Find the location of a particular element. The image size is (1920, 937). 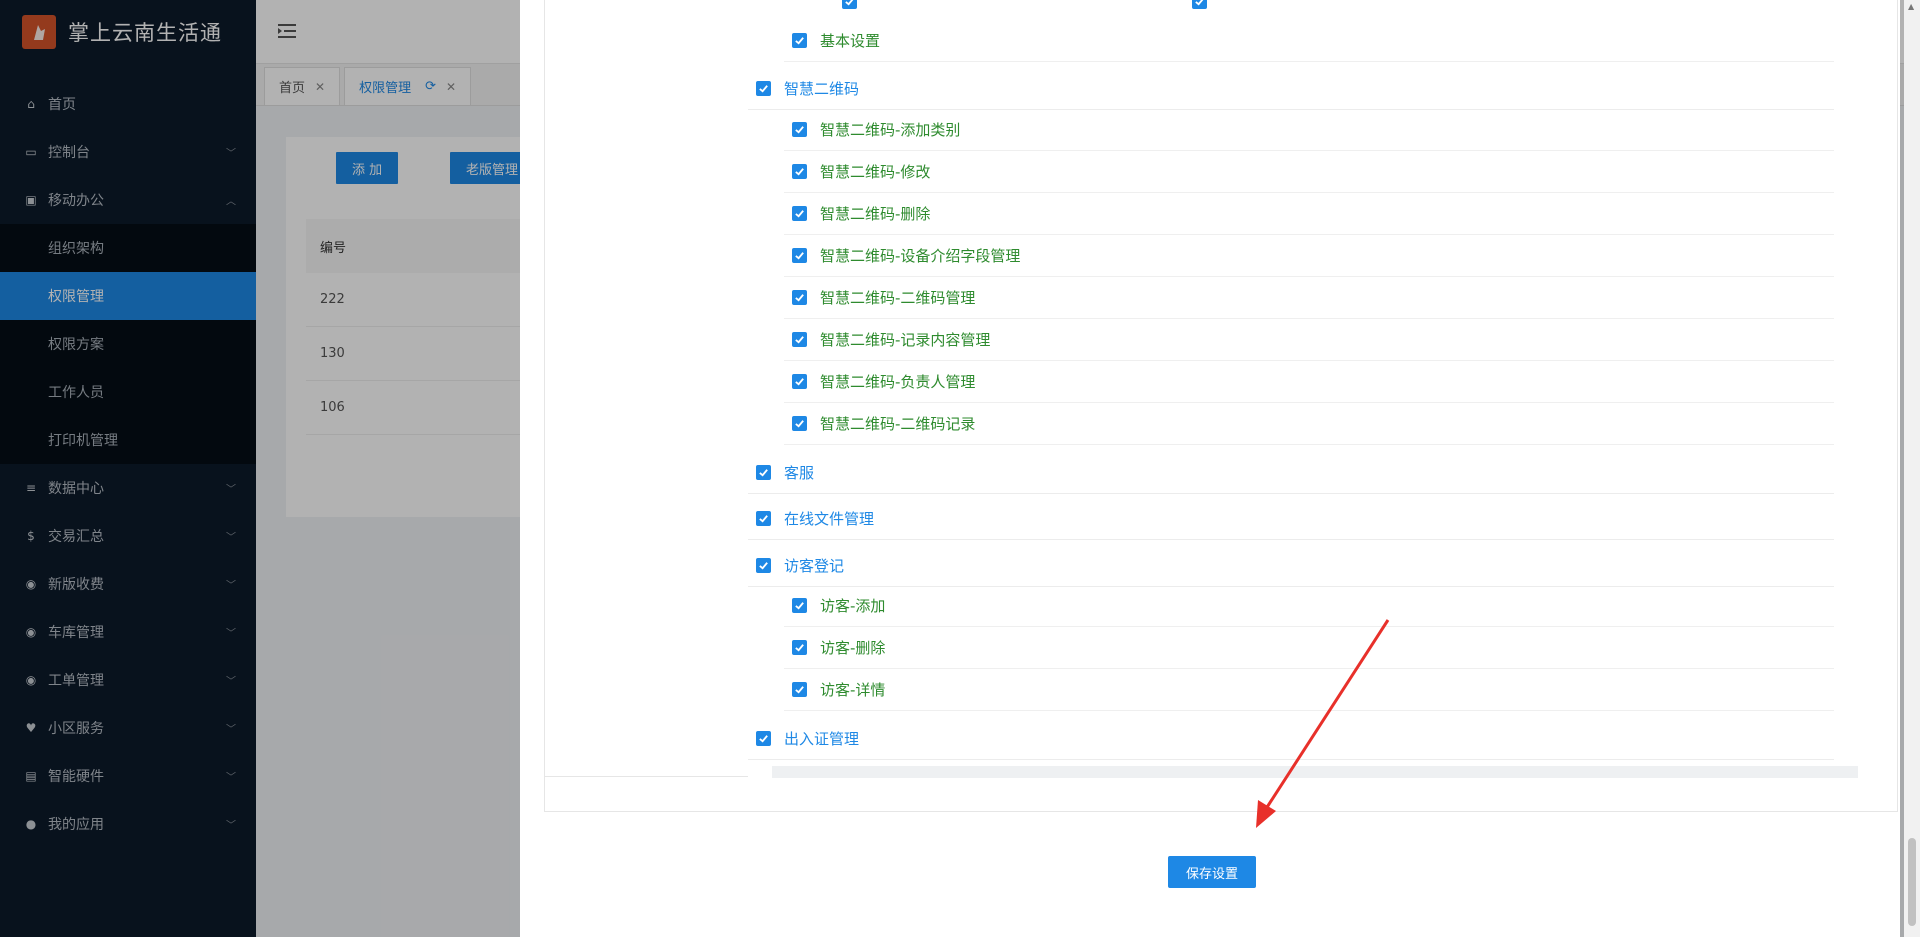

permission-row: 智慧二维码 is located at coordinates (1291, 89).